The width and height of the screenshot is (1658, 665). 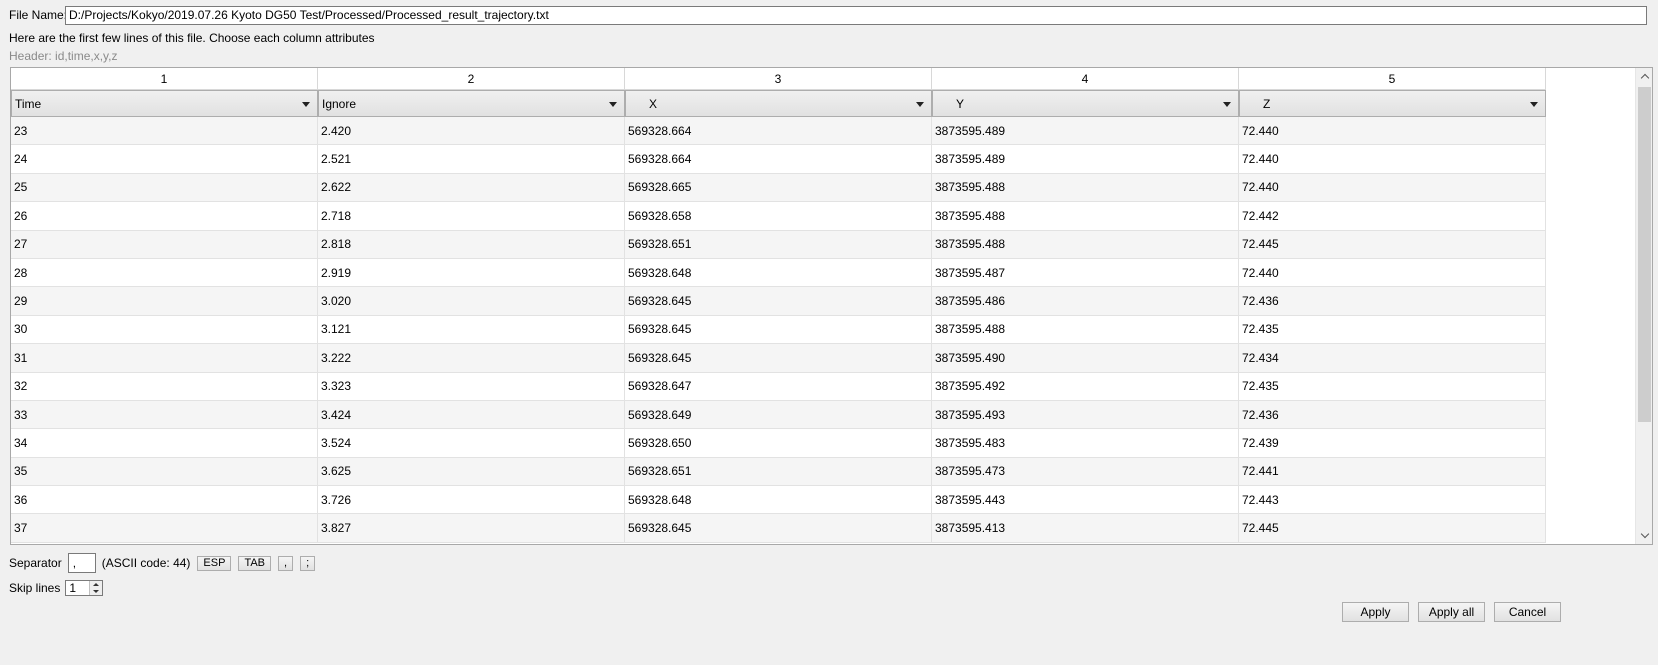 I want to click on column-attribute-select-5: Z, so click(x=1392, y=103).